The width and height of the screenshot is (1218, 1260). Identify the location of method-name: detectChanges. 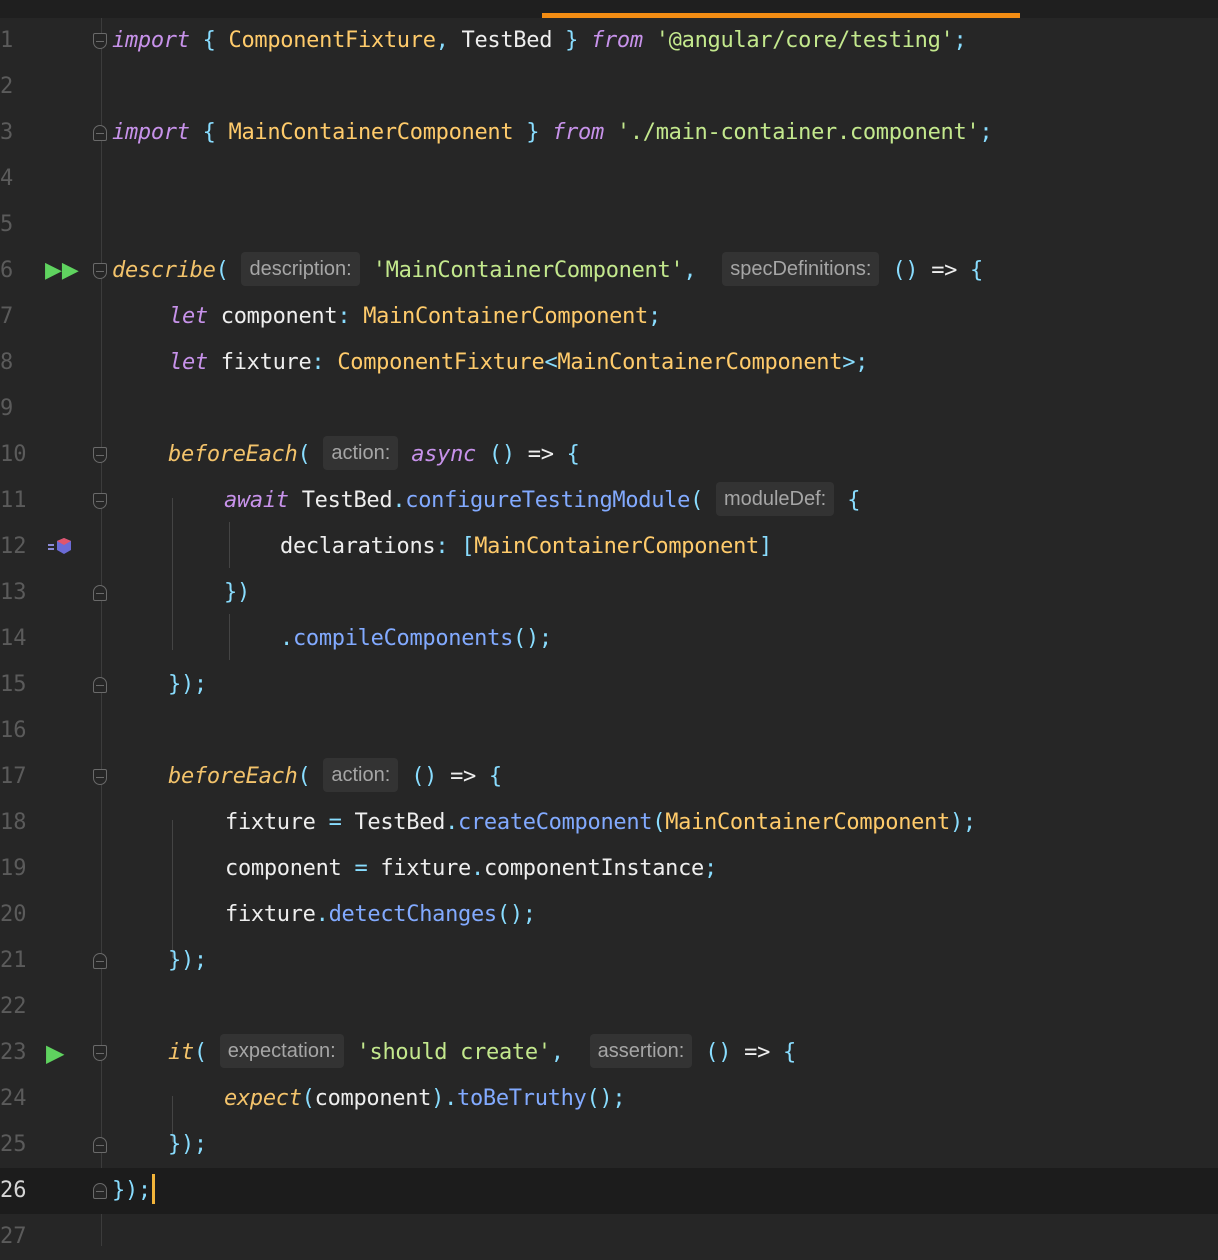
(413, 914).